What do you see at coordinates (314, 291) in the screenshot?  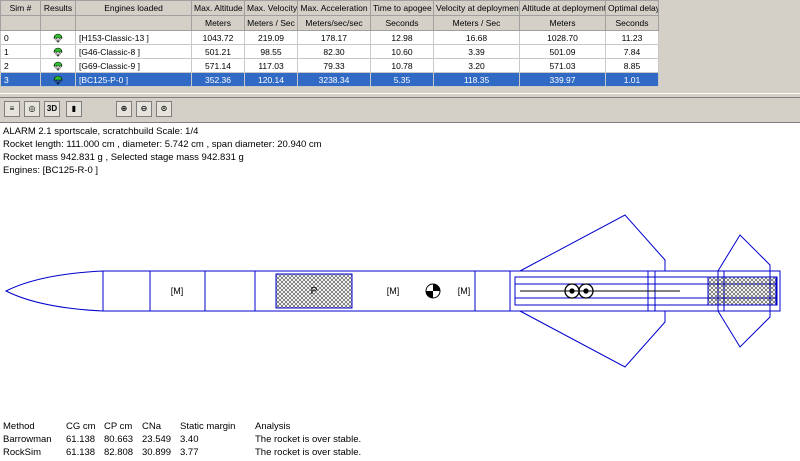 I see `parachute-label: P` at bounding box center [314, 291].